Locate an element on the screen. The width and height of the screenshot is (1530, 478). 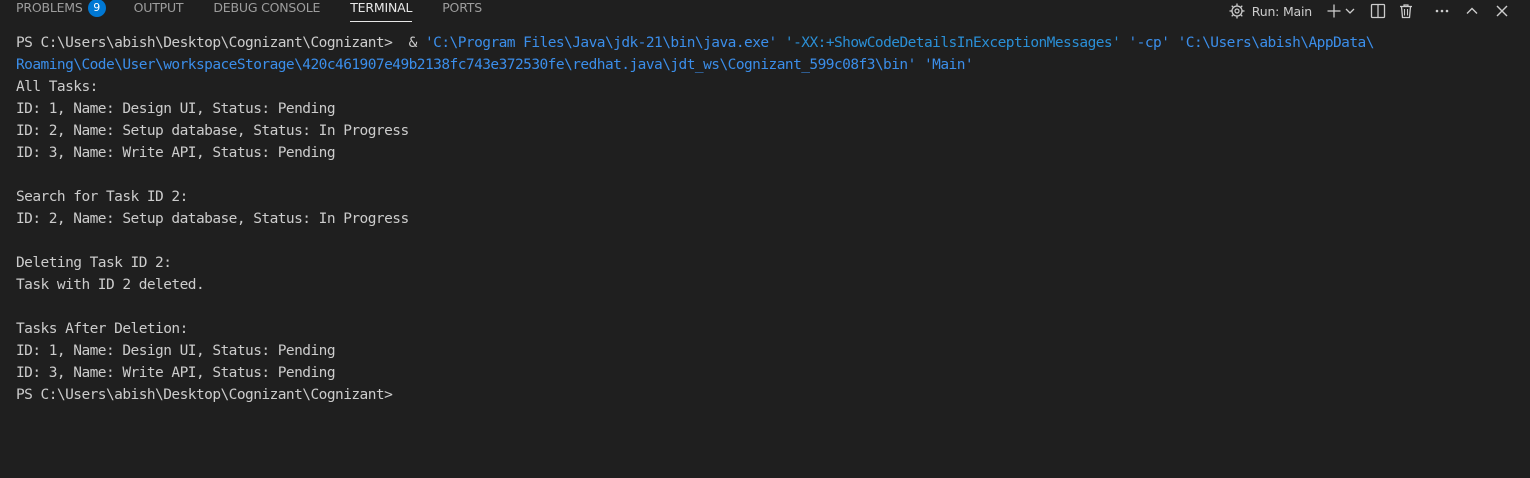
new-terminal-button is located at coordinates (1334, 11).